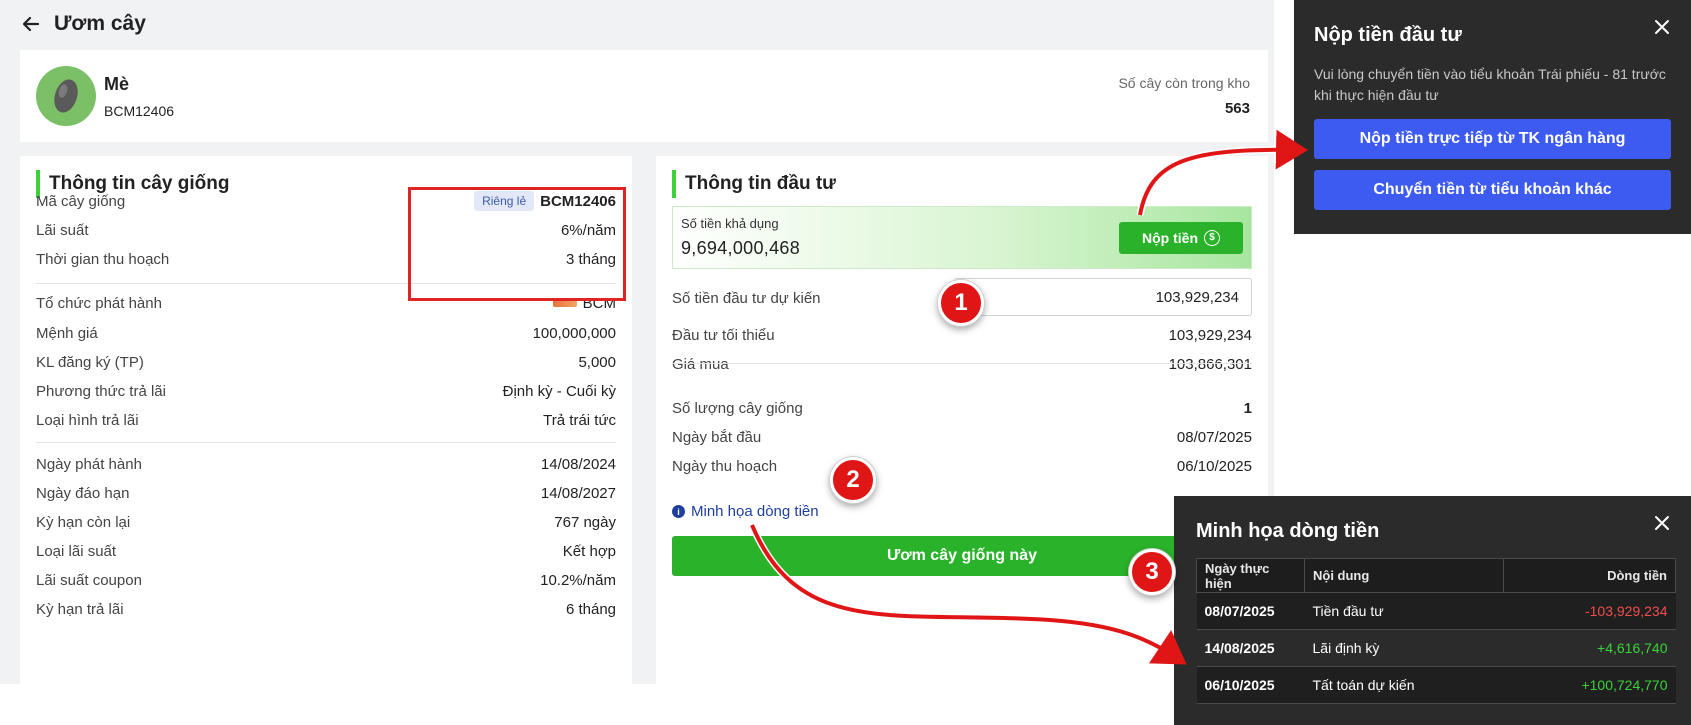 Image resolution: width=1691 pixels, height=725 pixels. I want to click on row-maturity-date: Ngày đáo hạn 14/08/2027, so click(326, 493).